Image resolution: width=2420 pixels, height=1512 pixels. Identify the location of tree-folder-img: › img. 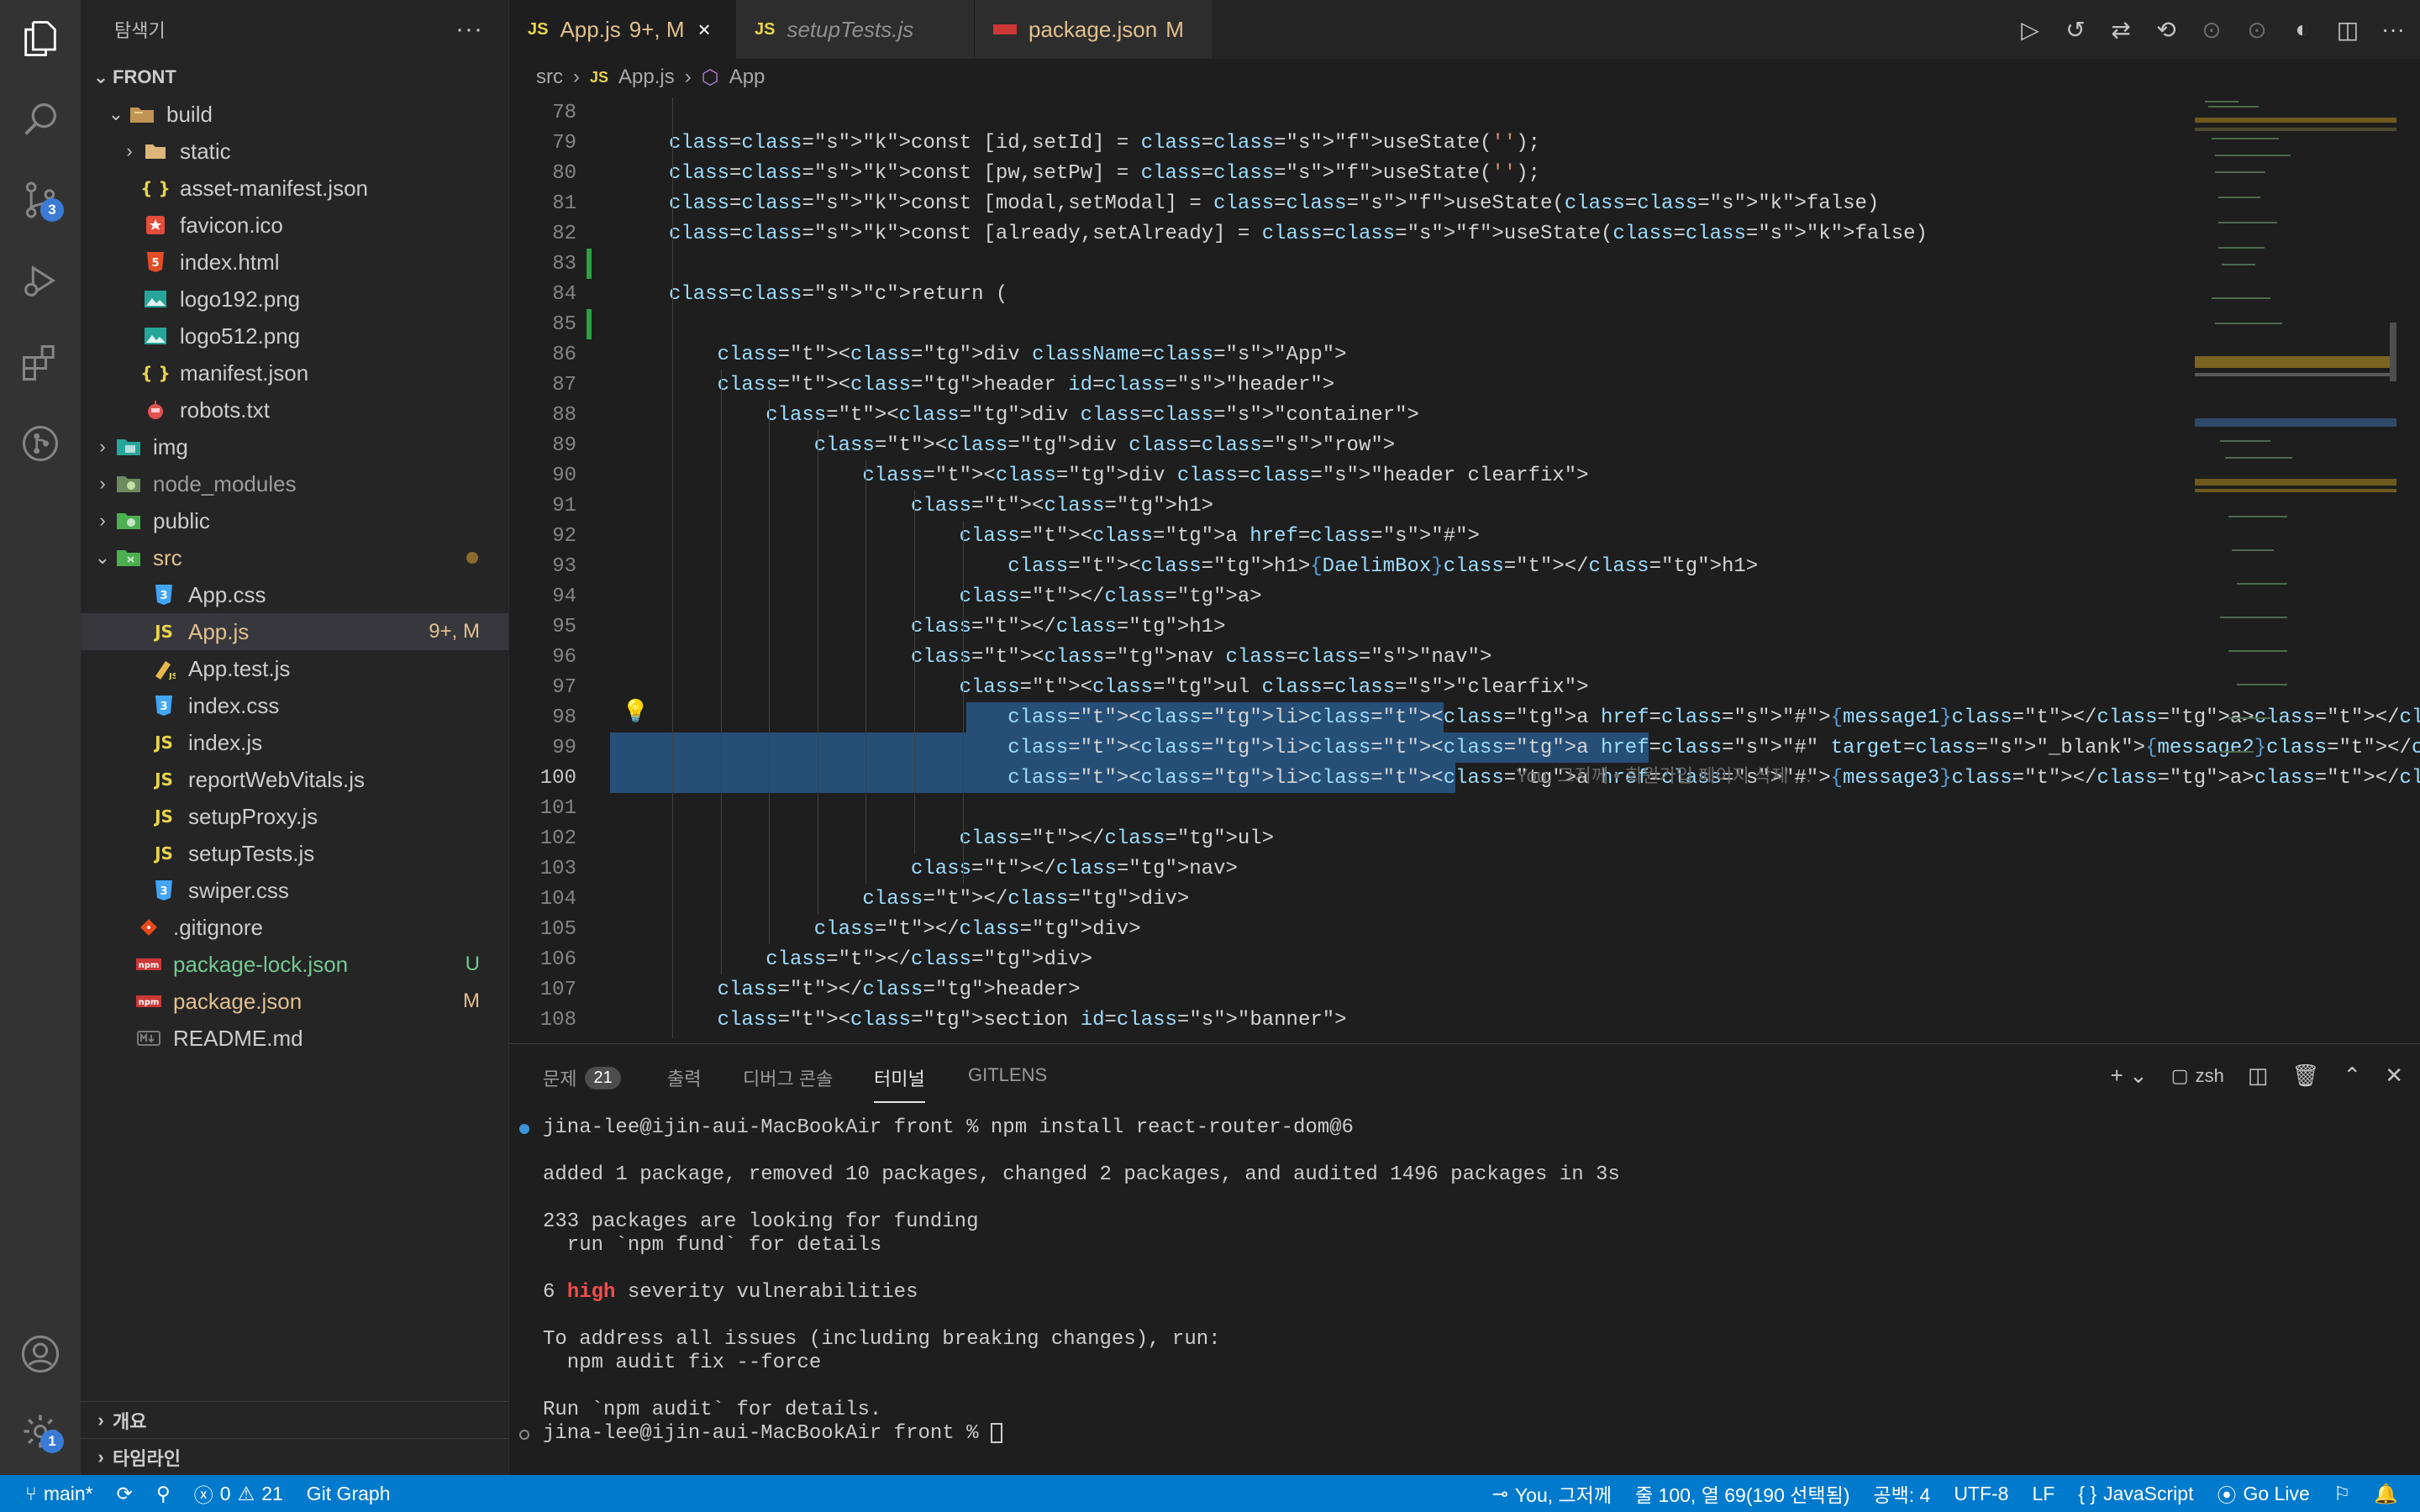
(294, 446).